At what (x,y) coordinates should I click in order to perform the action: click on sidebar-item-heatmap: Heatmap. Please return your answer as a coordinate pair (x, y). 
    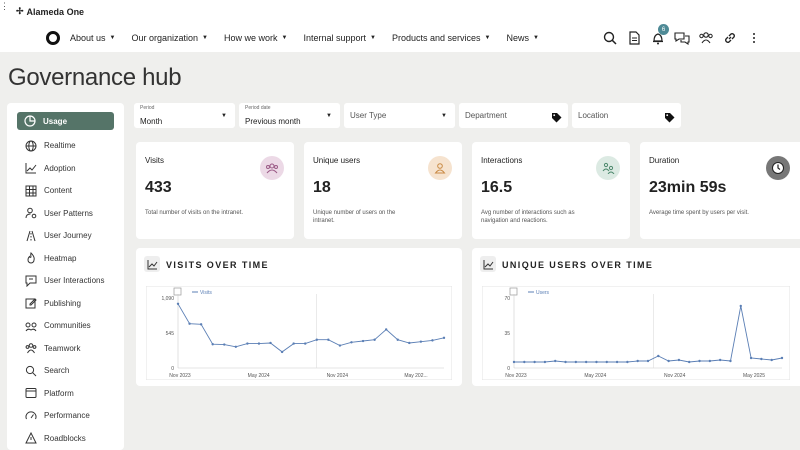
    Looking at the image, I should click on (65, 258).